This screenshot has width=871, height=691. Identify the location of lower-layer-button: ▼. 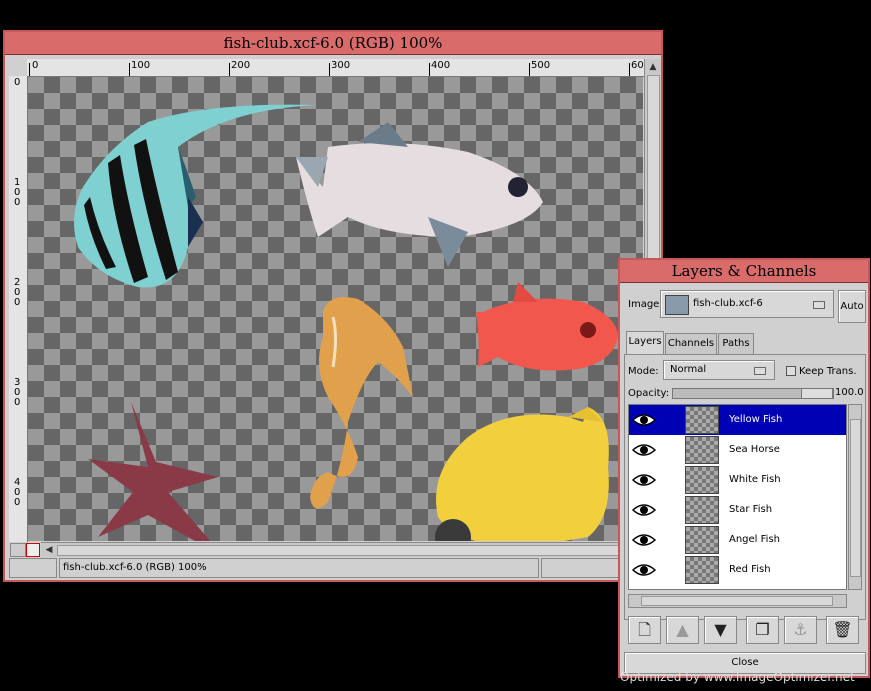
(720, 630).